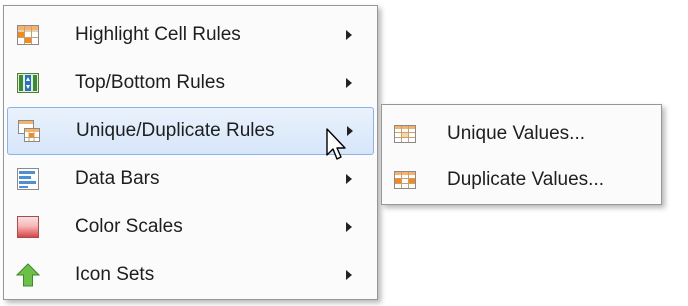 This screenshot has width=688, height=306. What do you see at coordinates (336, 144) in the screenshot?
I see `mouse-pointer-icon` at bounding box center [336, 144].